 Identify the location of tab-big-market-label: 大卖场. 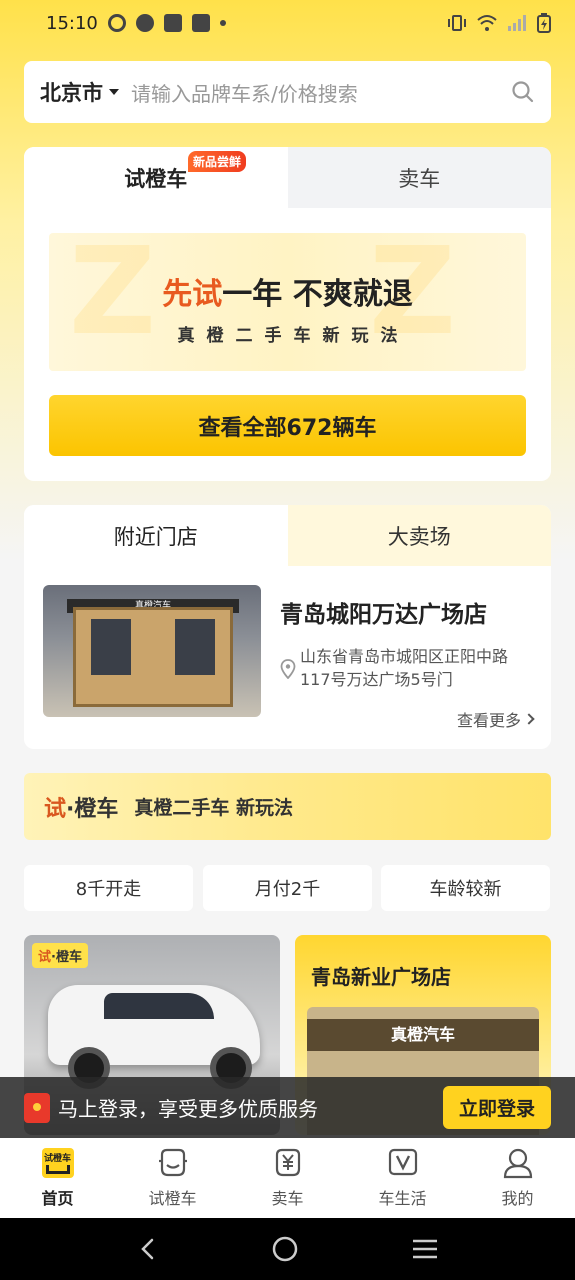
(419, 536).